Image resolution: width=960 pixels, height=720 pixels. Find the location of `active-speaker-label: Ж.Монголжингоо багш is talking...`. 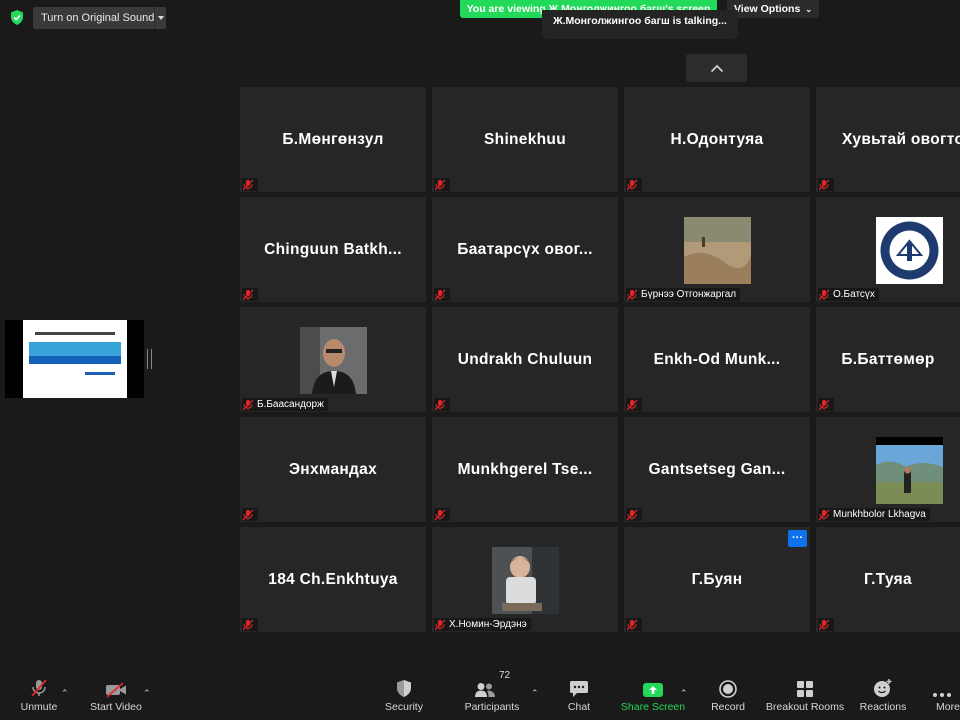

active-speaker-label: Ж.Монголжингоо багш is talking... is located at coordinates (640, 24).